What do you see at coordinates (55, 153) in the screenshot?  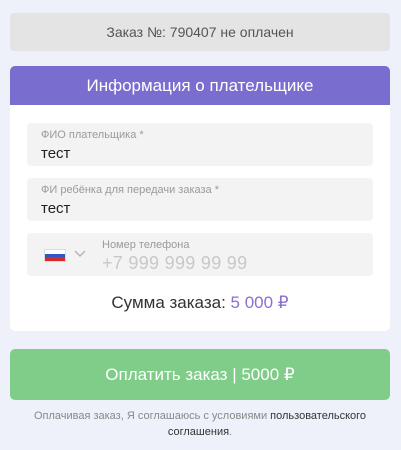 I see `payer-name-value: тест` at bounding box center [55, 153].